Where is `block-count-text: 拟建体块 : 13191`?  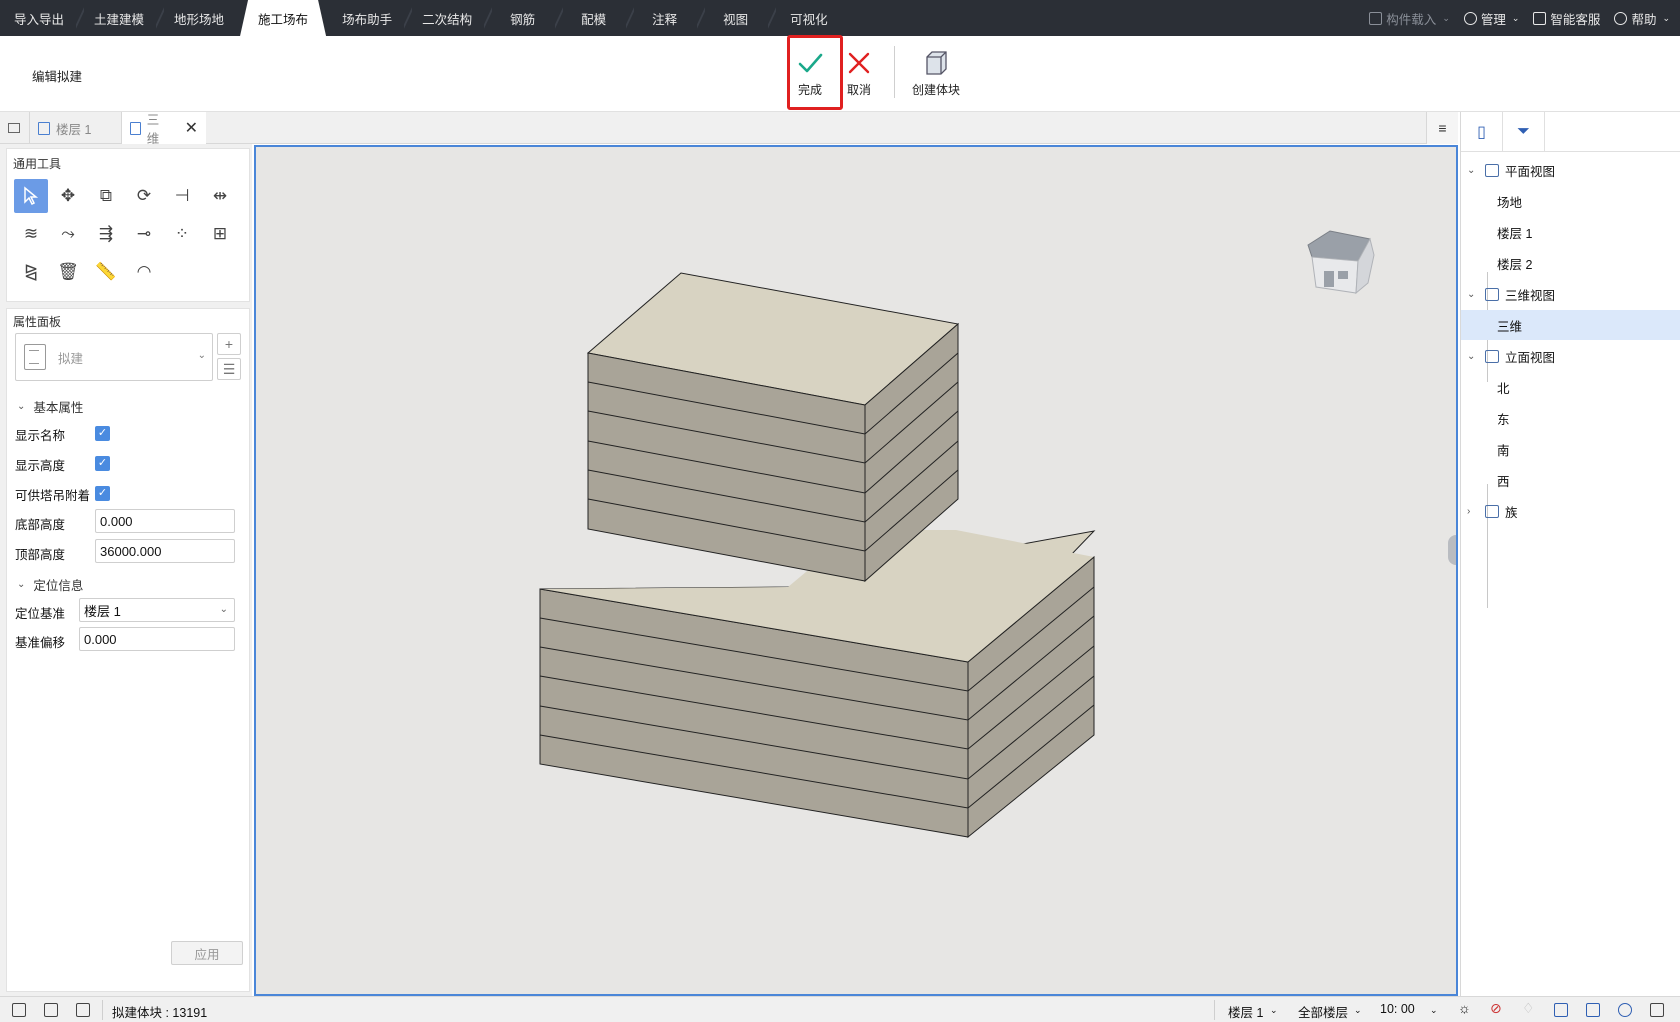
block-count-text: 拟建体块 : 13191 is located at coordinates (160, 1013).